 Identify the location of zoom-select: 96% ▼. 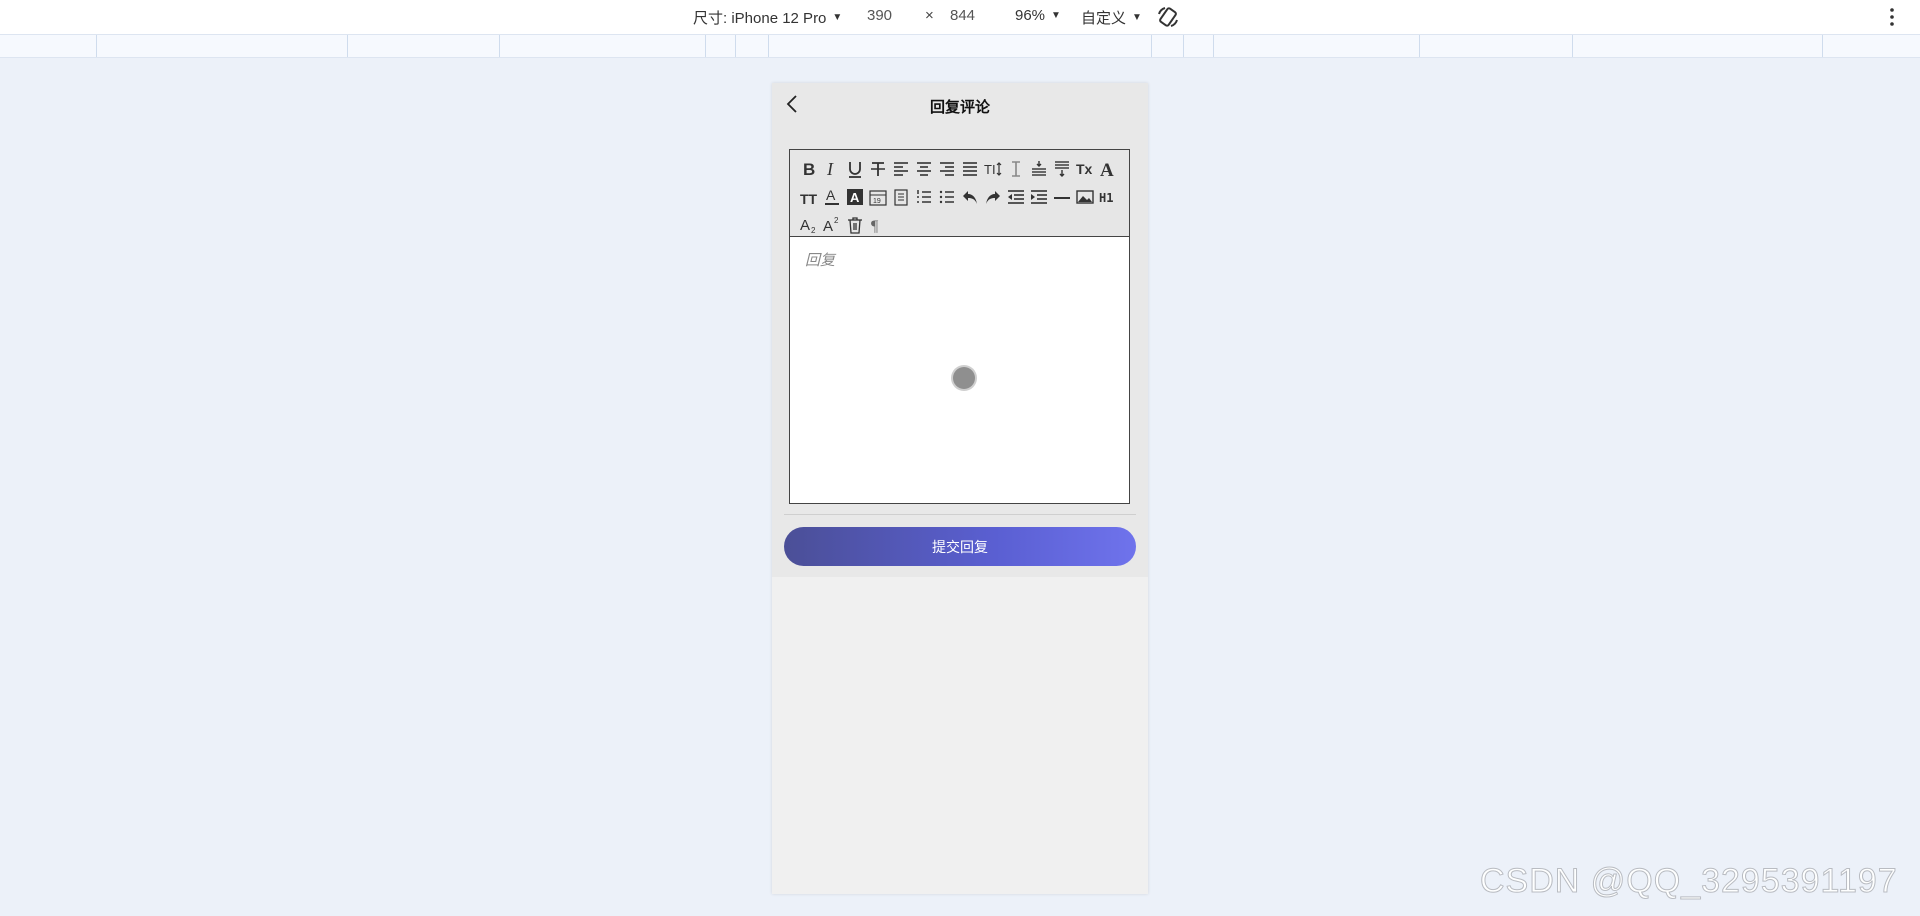
(1038, 15).